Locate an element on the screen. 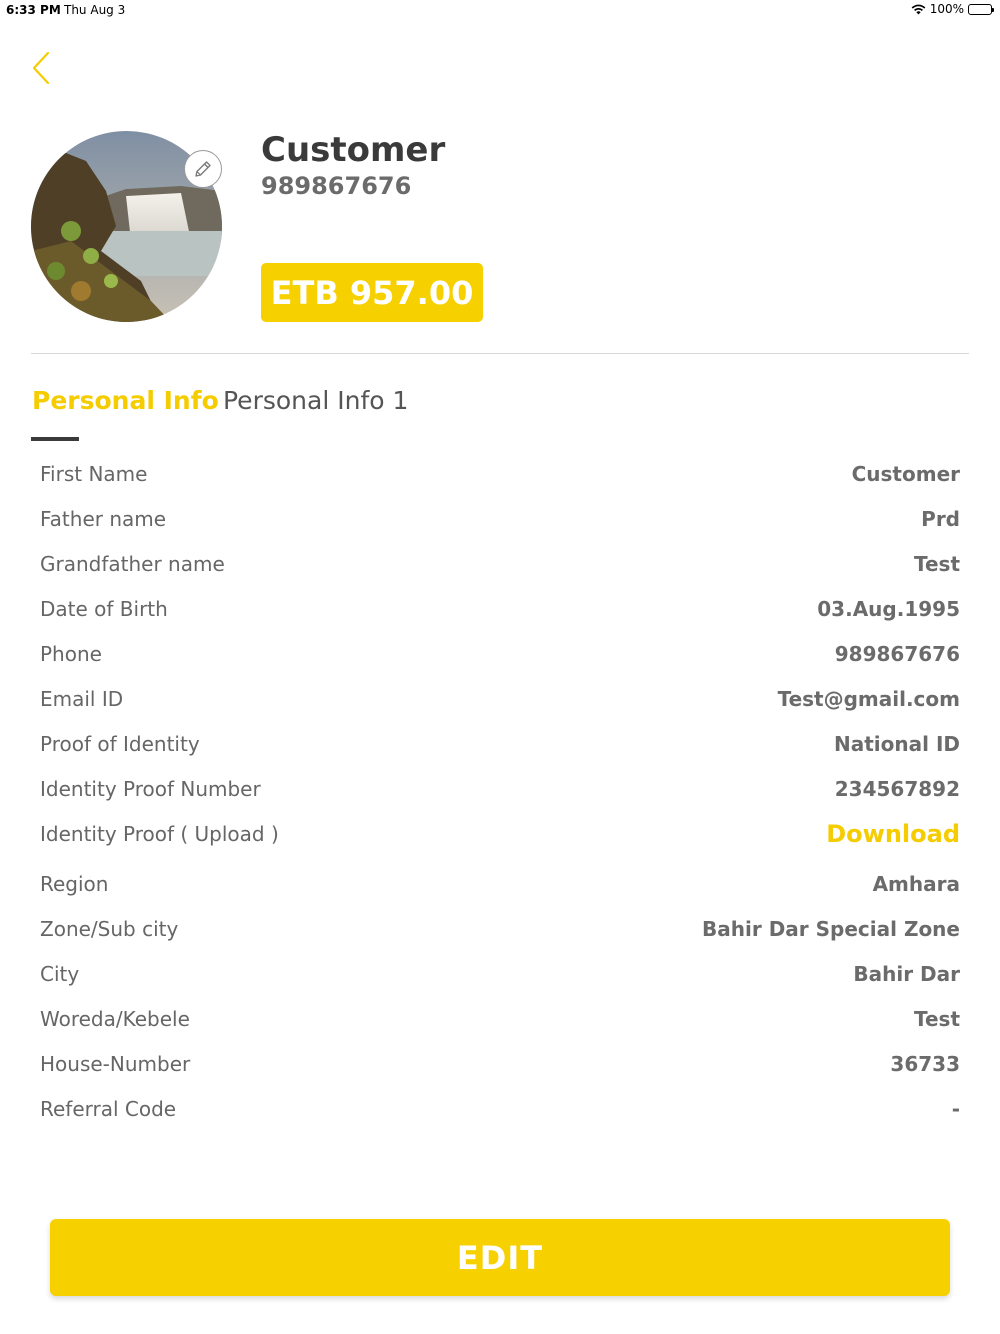  info-value: 03.Aug.1995 is located at coordinates (888, 608).